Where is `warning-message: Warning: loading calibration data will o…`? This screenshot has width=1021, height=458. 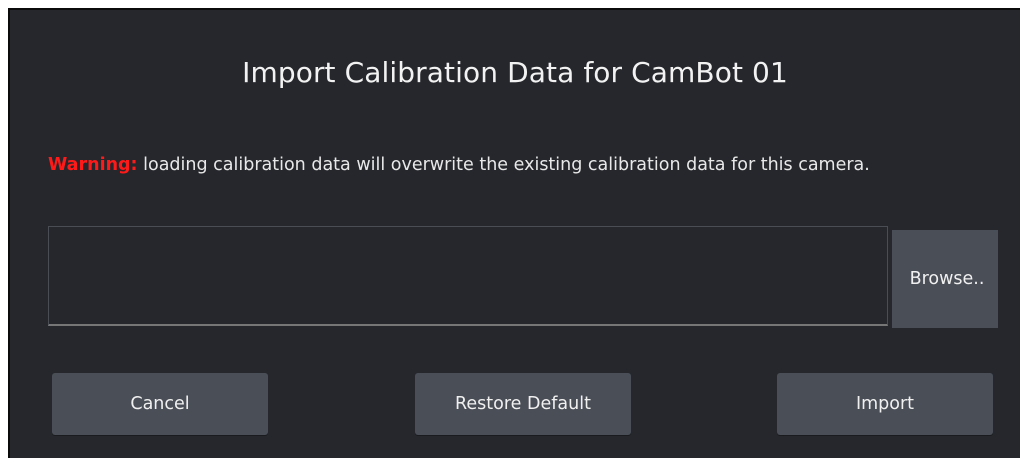 warning-message: Warning: loading calibration data will o… is located at coordinates (508, 165).